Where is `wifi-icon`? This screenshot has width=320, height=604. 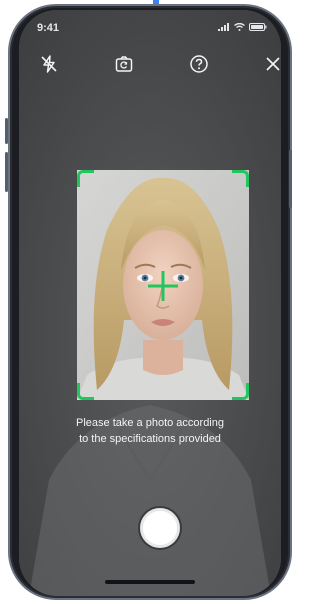 wifi-icon is located at coordinates (239, 27).